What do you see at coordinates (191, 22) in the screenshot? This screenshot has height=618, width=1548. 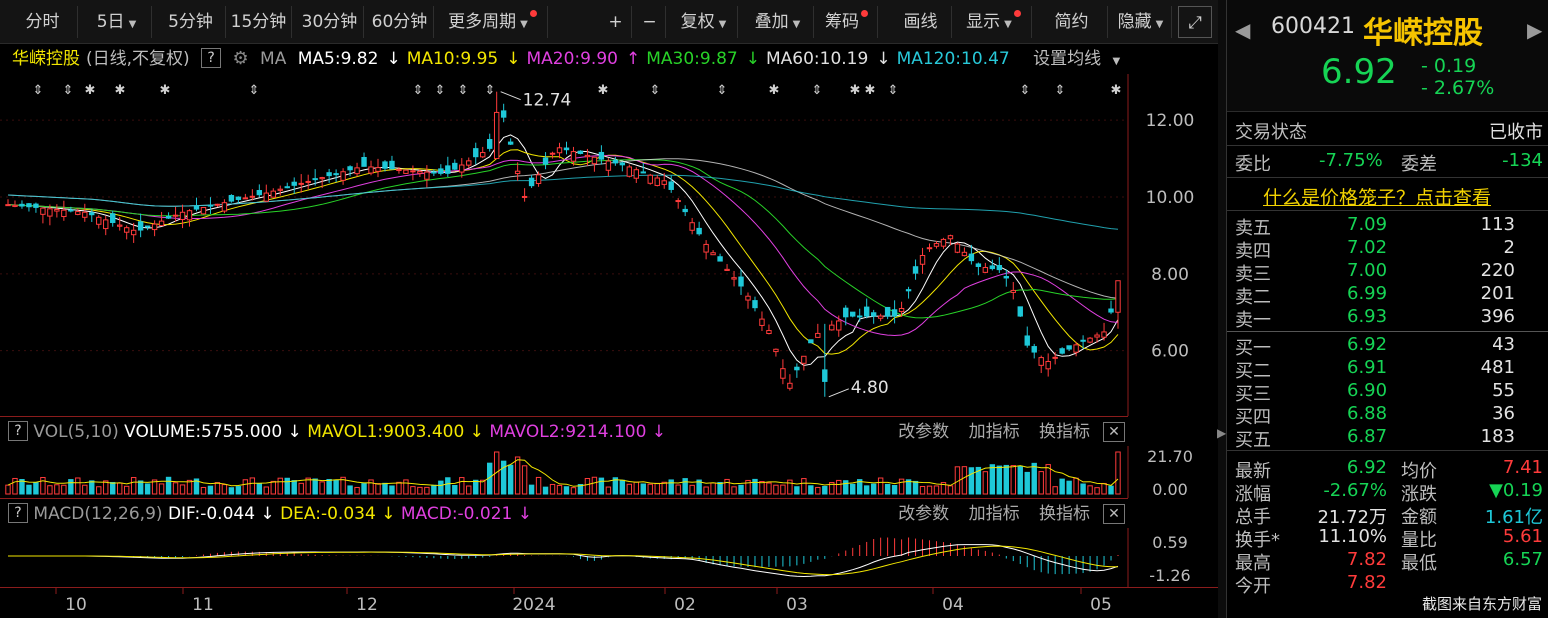 I see `toolbar-button-2: 5分钟` at bounding box center [191, 22].